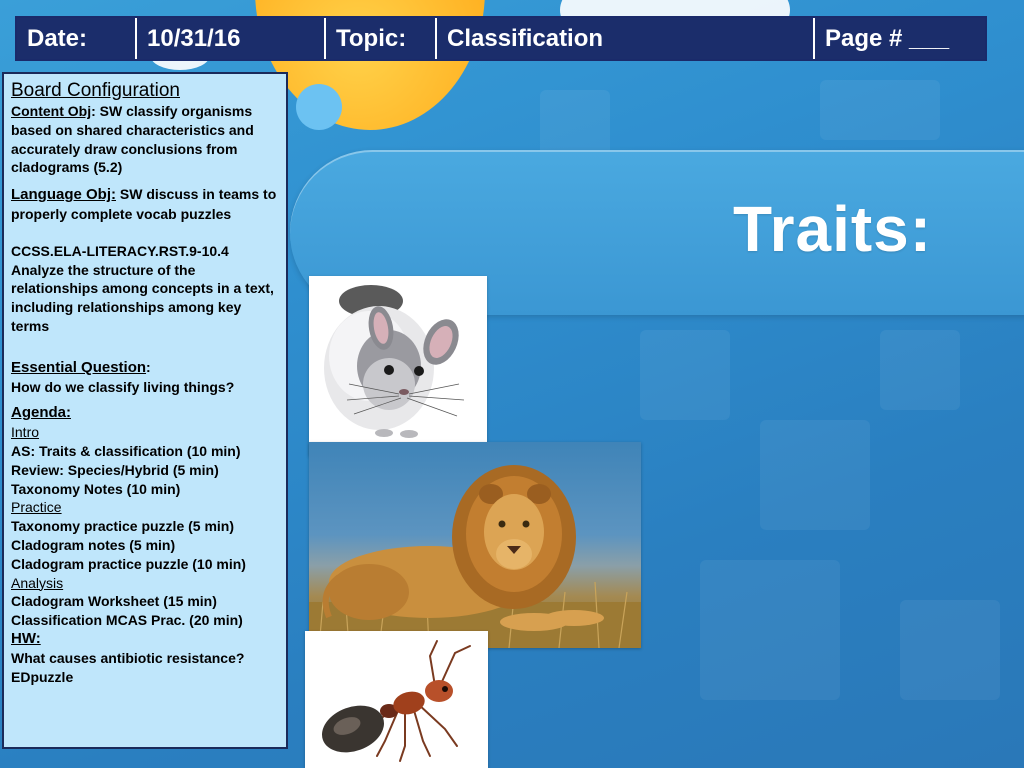 The image size is (1024, 768). What do you see at coordinates (626, 38) in the screenshot?
I see `topic-value: Classification` at bounding box center [626, 38].